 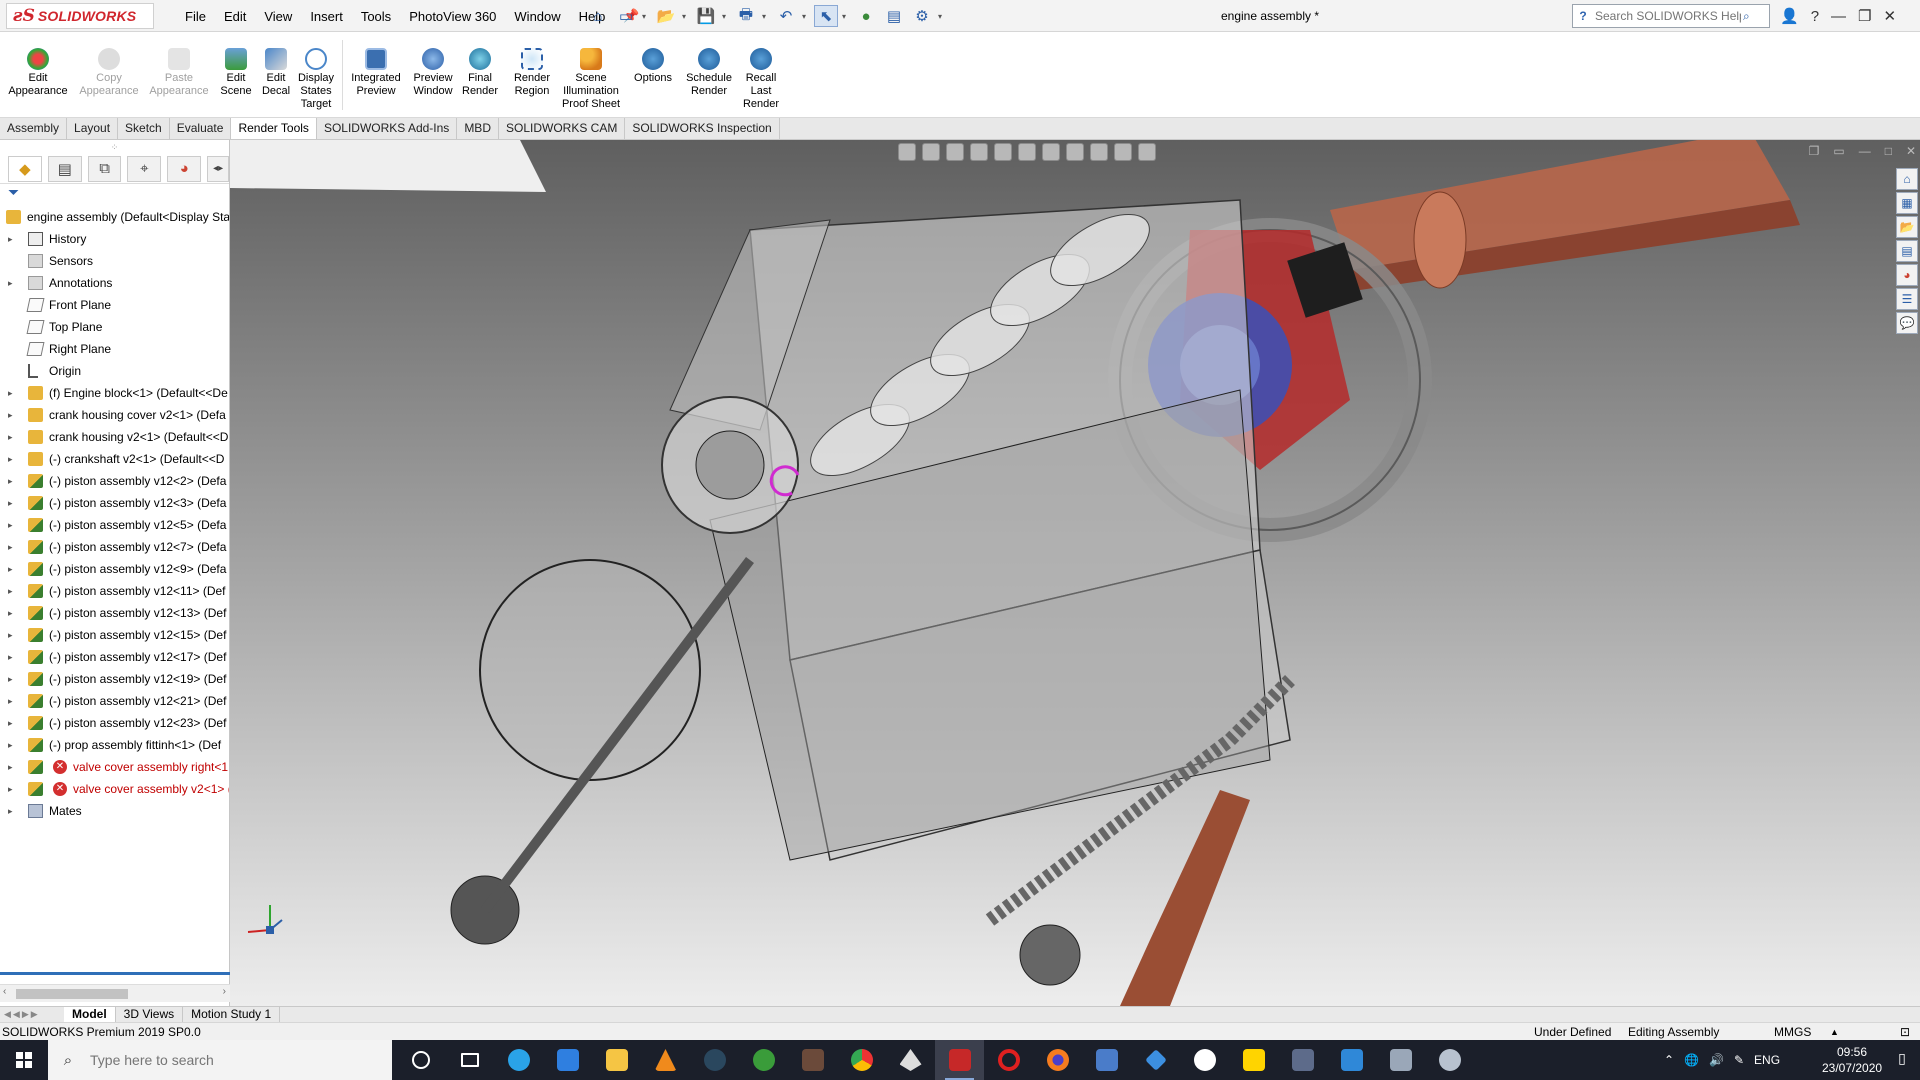 I want to click on tree-root: engine assembly (Default<Display Sta, so click(x=114, y=217).